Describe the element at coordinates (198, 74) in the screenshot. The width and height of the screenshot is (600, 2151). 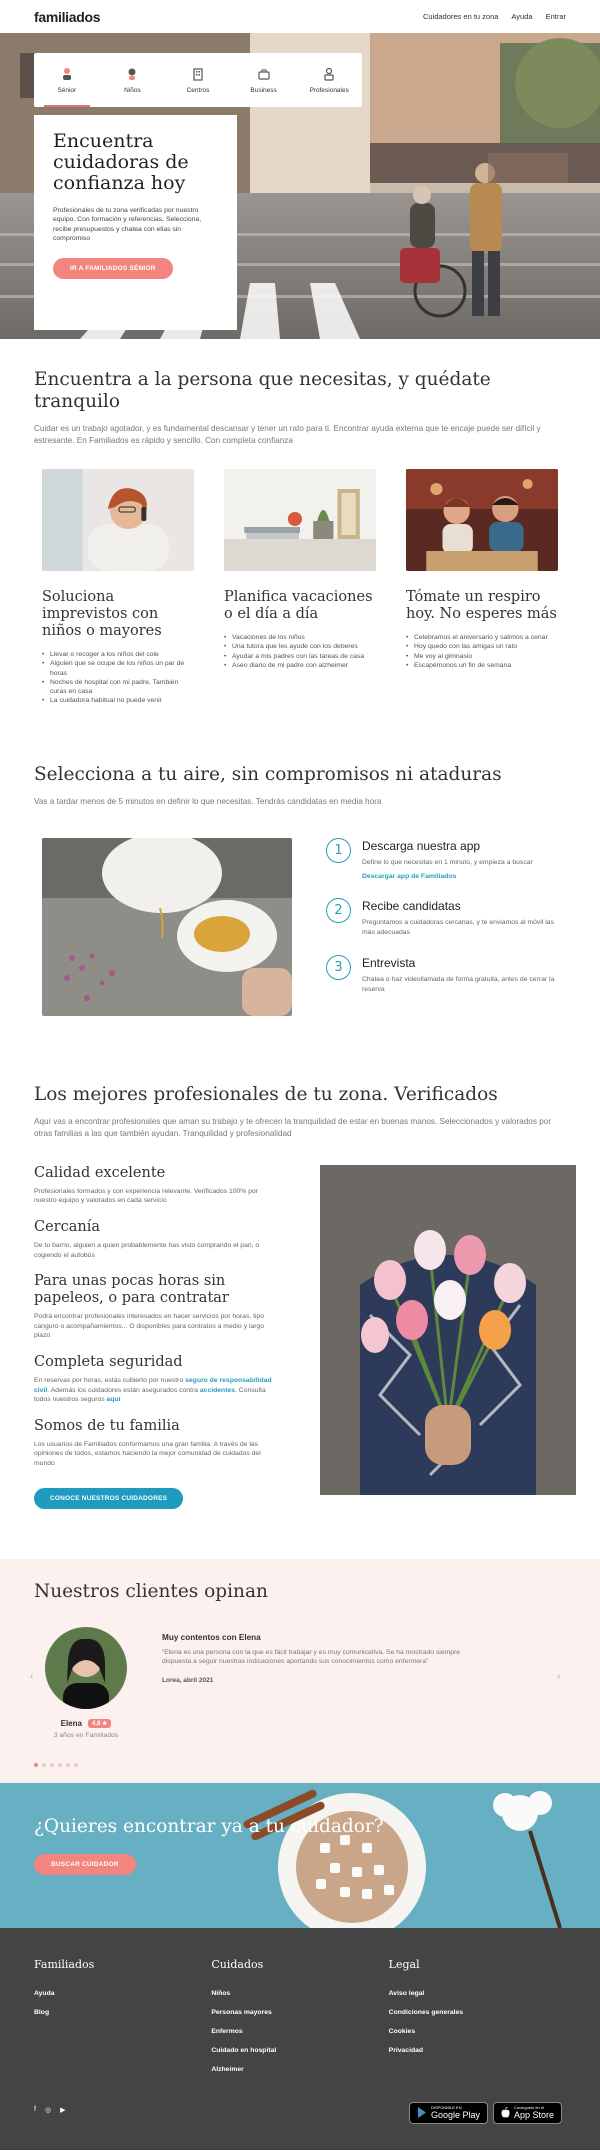
I see `building-icon` at that location.